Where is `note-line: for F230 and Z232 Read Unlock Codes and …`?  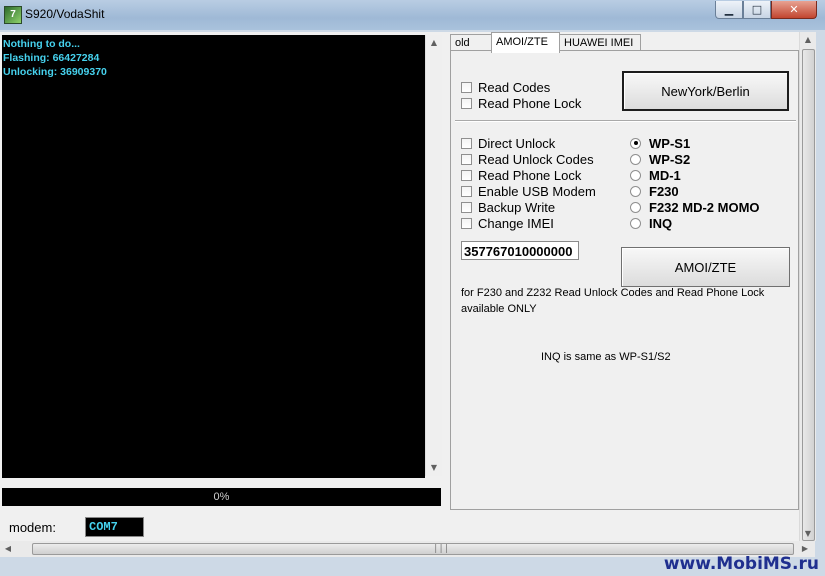 note-line: for F230 and Z232 Read Unlock Codes and … is located at coordinates (613, 293).